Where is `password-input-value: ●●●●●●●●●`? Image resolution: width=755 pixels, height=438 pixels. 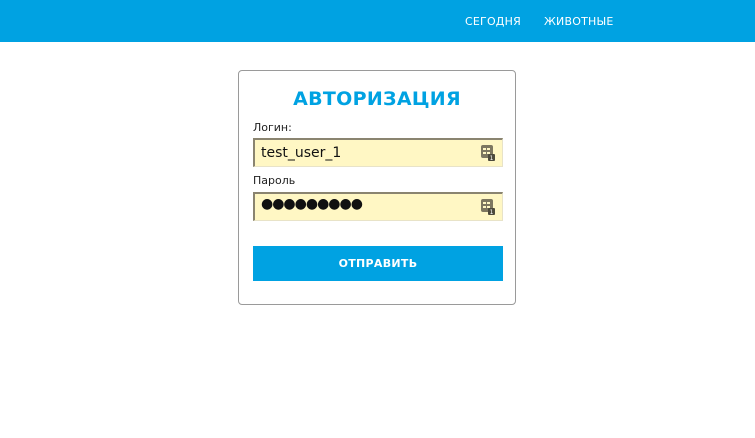
password-input-value: ●●●●●●●●● is located at coordinates (312, 204).